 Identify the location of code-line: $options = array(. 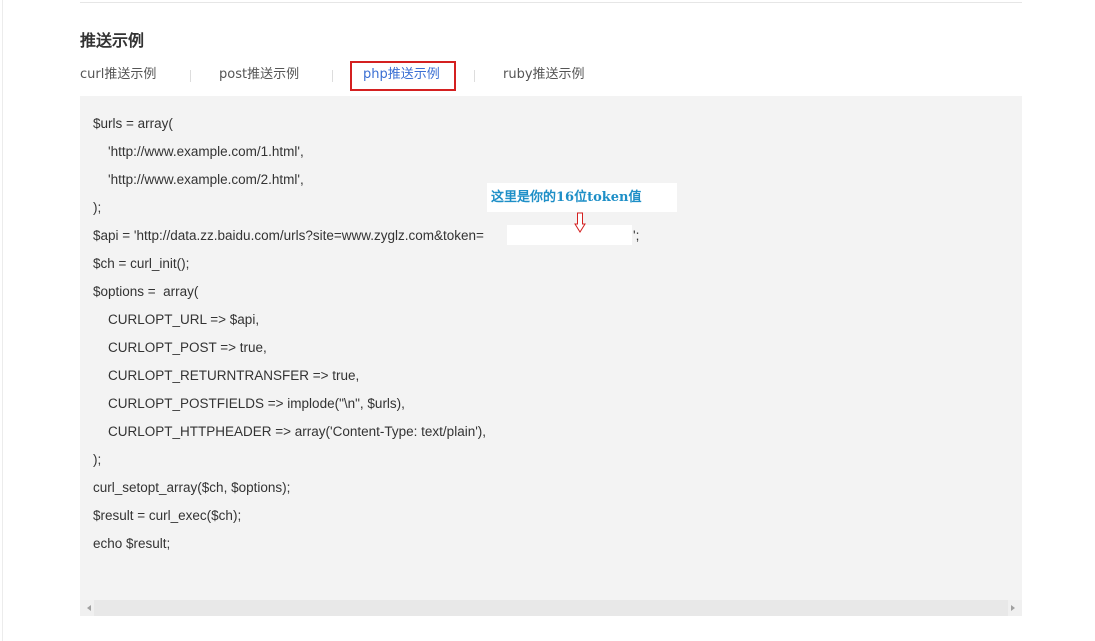
(146, 291).